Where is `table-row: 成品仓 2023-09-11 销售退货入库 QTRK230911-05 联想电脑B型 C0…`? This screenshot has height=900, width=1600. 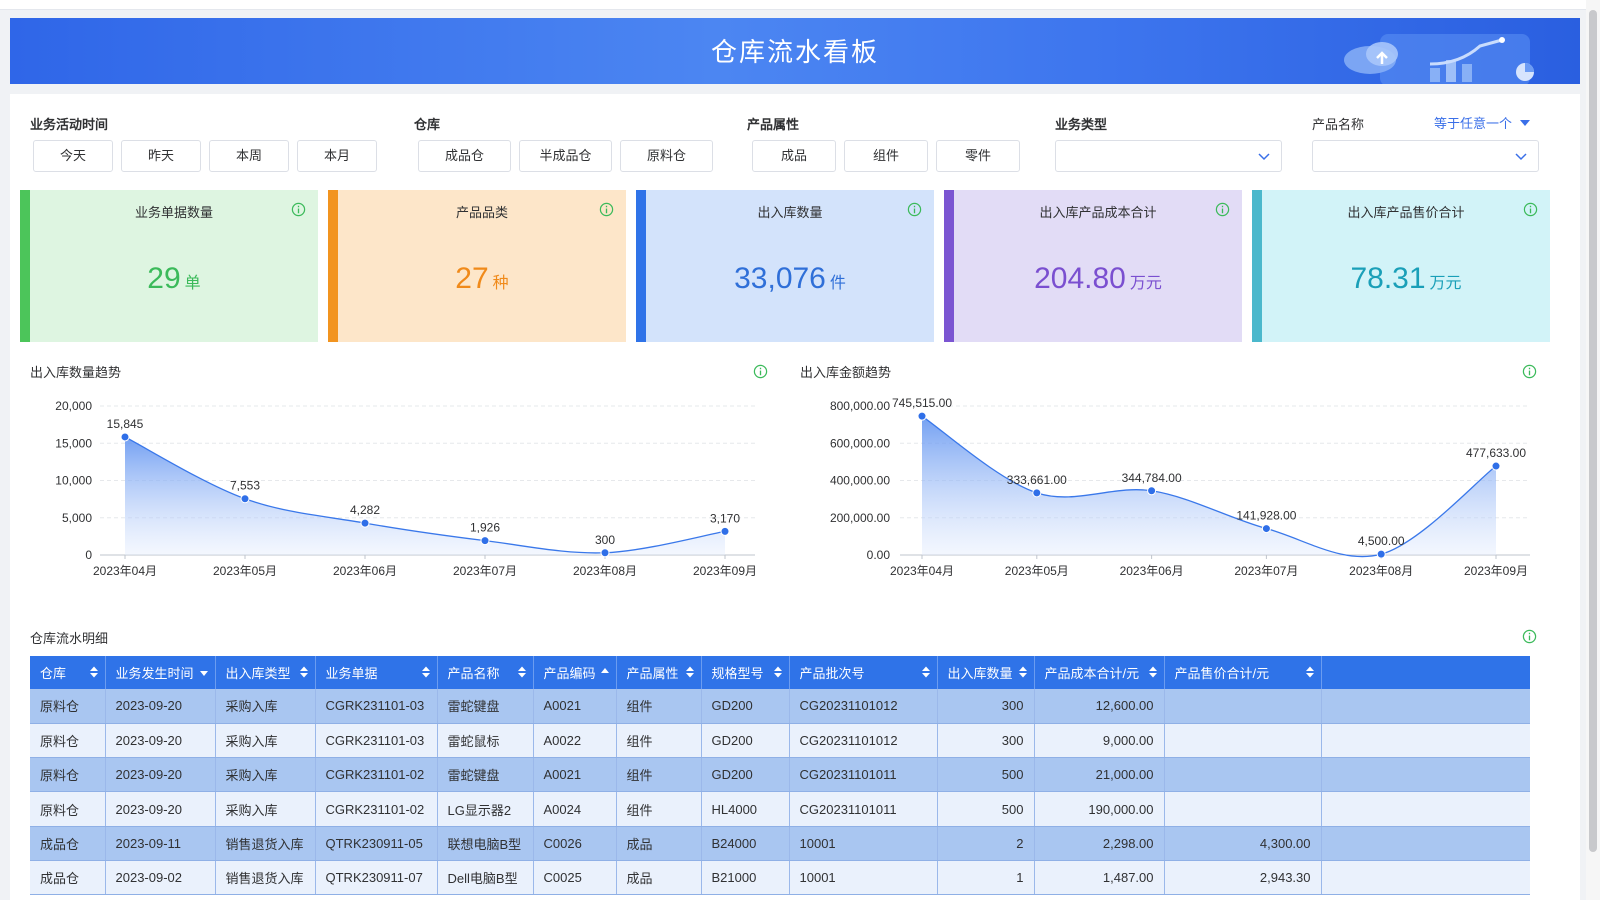
table-row: 成品仓 2023-09-11 销售退货入库 QTRK230911-05 联想电脑B型 C0… is located at coordinates (780, 843).